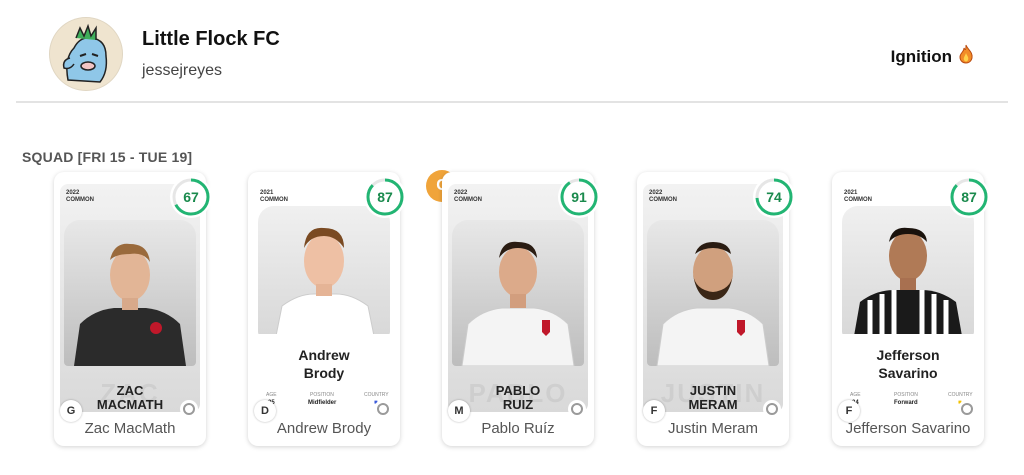 Image resolution: width=1024 pixels, height=475 pixels. What do you see at coordinates (182, 71) in the screenshot?
I see `manager-username: jessejreyes` at bounding box center [182, 71].